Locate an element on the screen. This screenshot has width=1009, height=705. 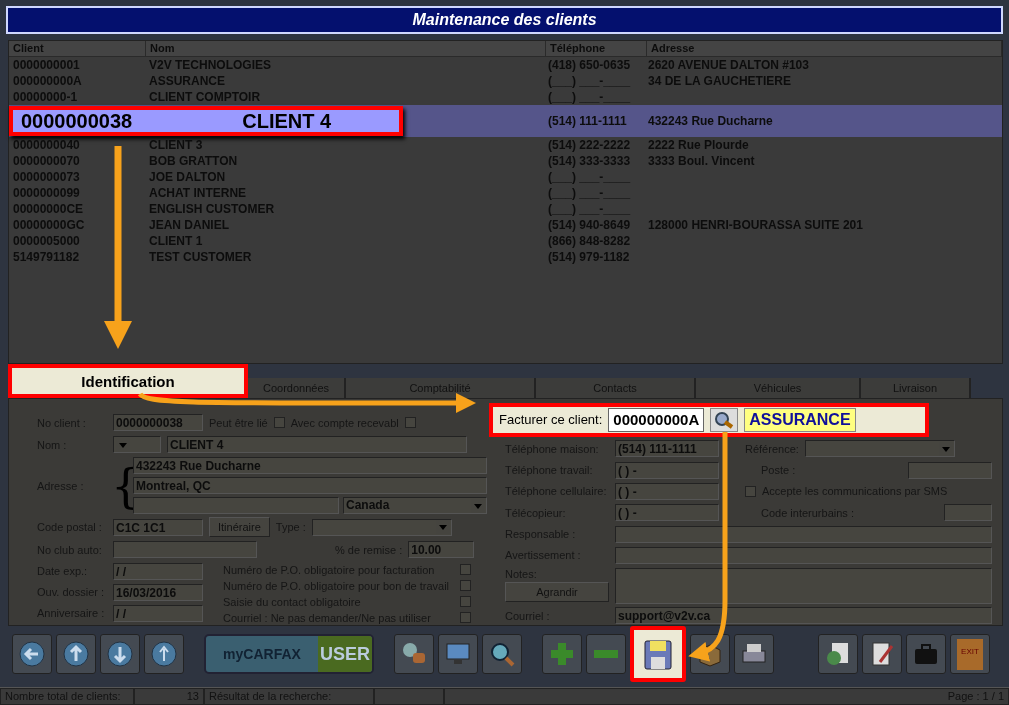
client-number-field: 0000000038 is located at coordinates (158, 422).